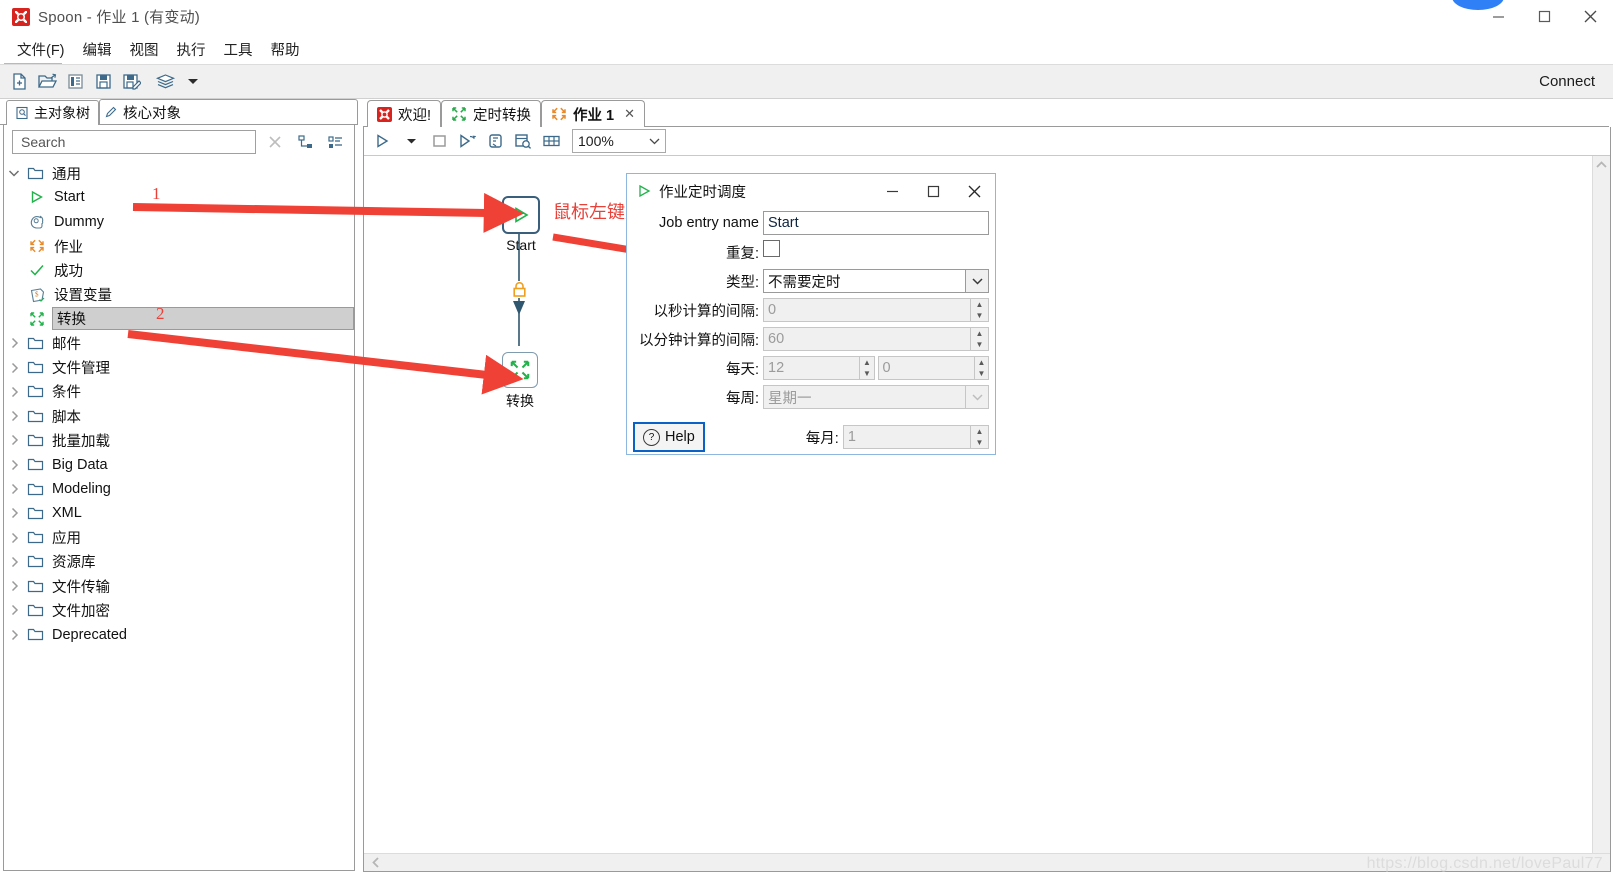  What do you see at coordinates (275, 142) in the screenshot?
I see `clear-search-icon` at bounding box center [275, 142].